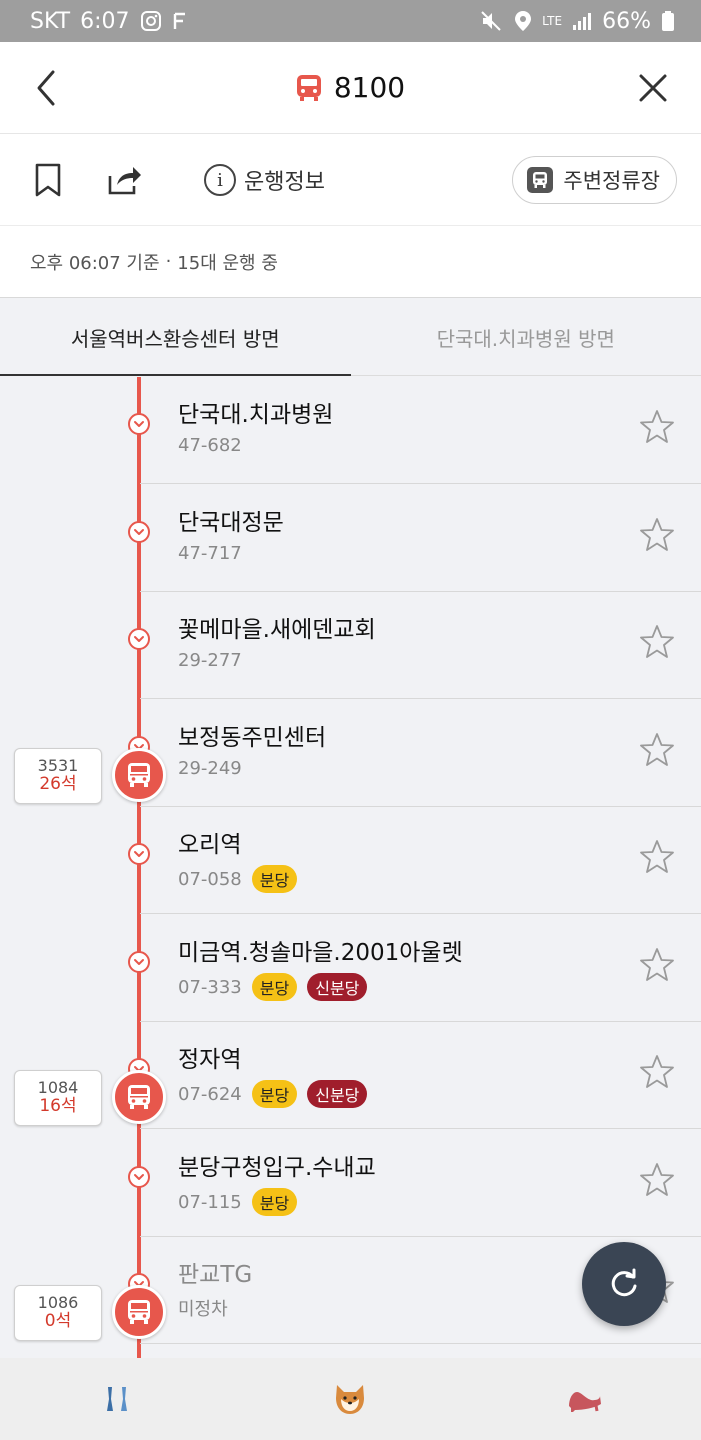 This screenshot has width=701, height=1440. I want to click on stop-number: 07-333, so click(210, 987).